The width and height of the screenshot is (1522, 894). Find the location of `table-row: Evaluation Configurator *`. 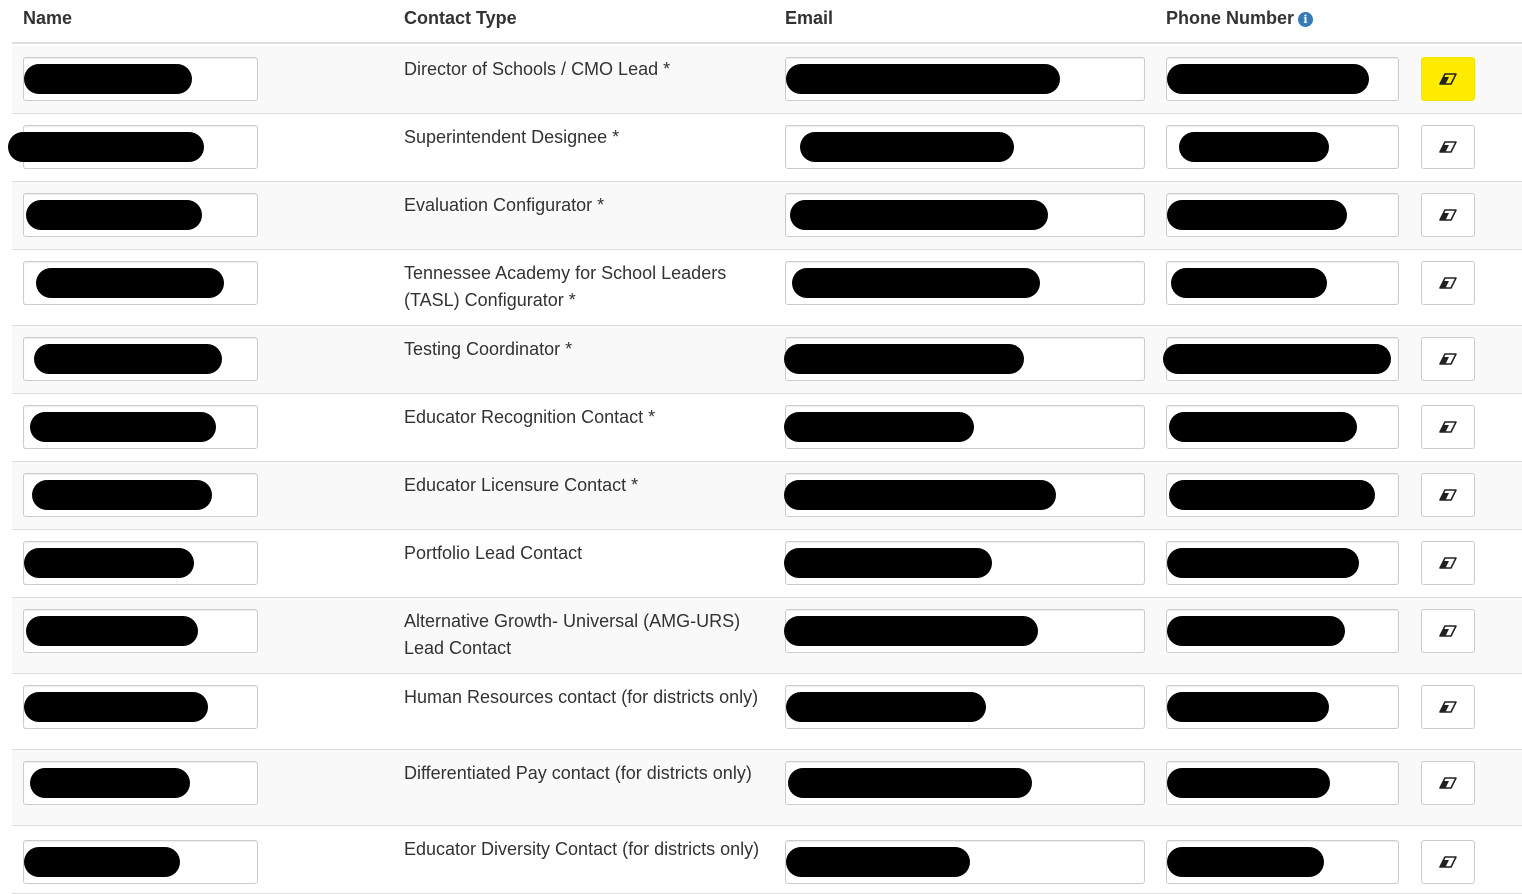

table-row: Evaluation Configurator * is located at coordinates (767, 216).